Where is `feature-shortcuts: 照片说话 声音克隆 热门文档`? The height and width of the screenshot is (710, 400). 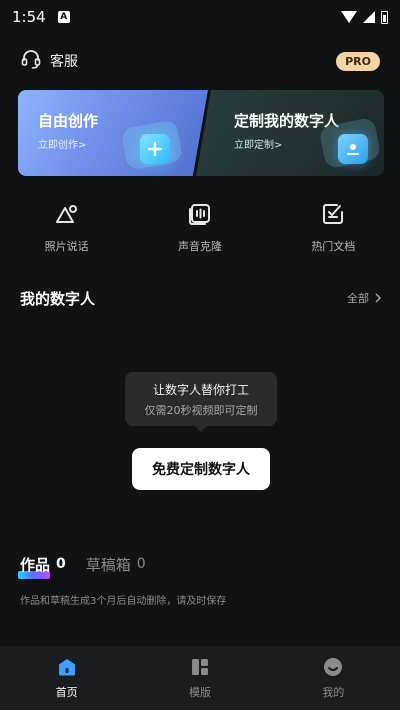 feature-shortcuts: 照片说话 声音克隆 热门文档 is located at coordinates (200, 230).